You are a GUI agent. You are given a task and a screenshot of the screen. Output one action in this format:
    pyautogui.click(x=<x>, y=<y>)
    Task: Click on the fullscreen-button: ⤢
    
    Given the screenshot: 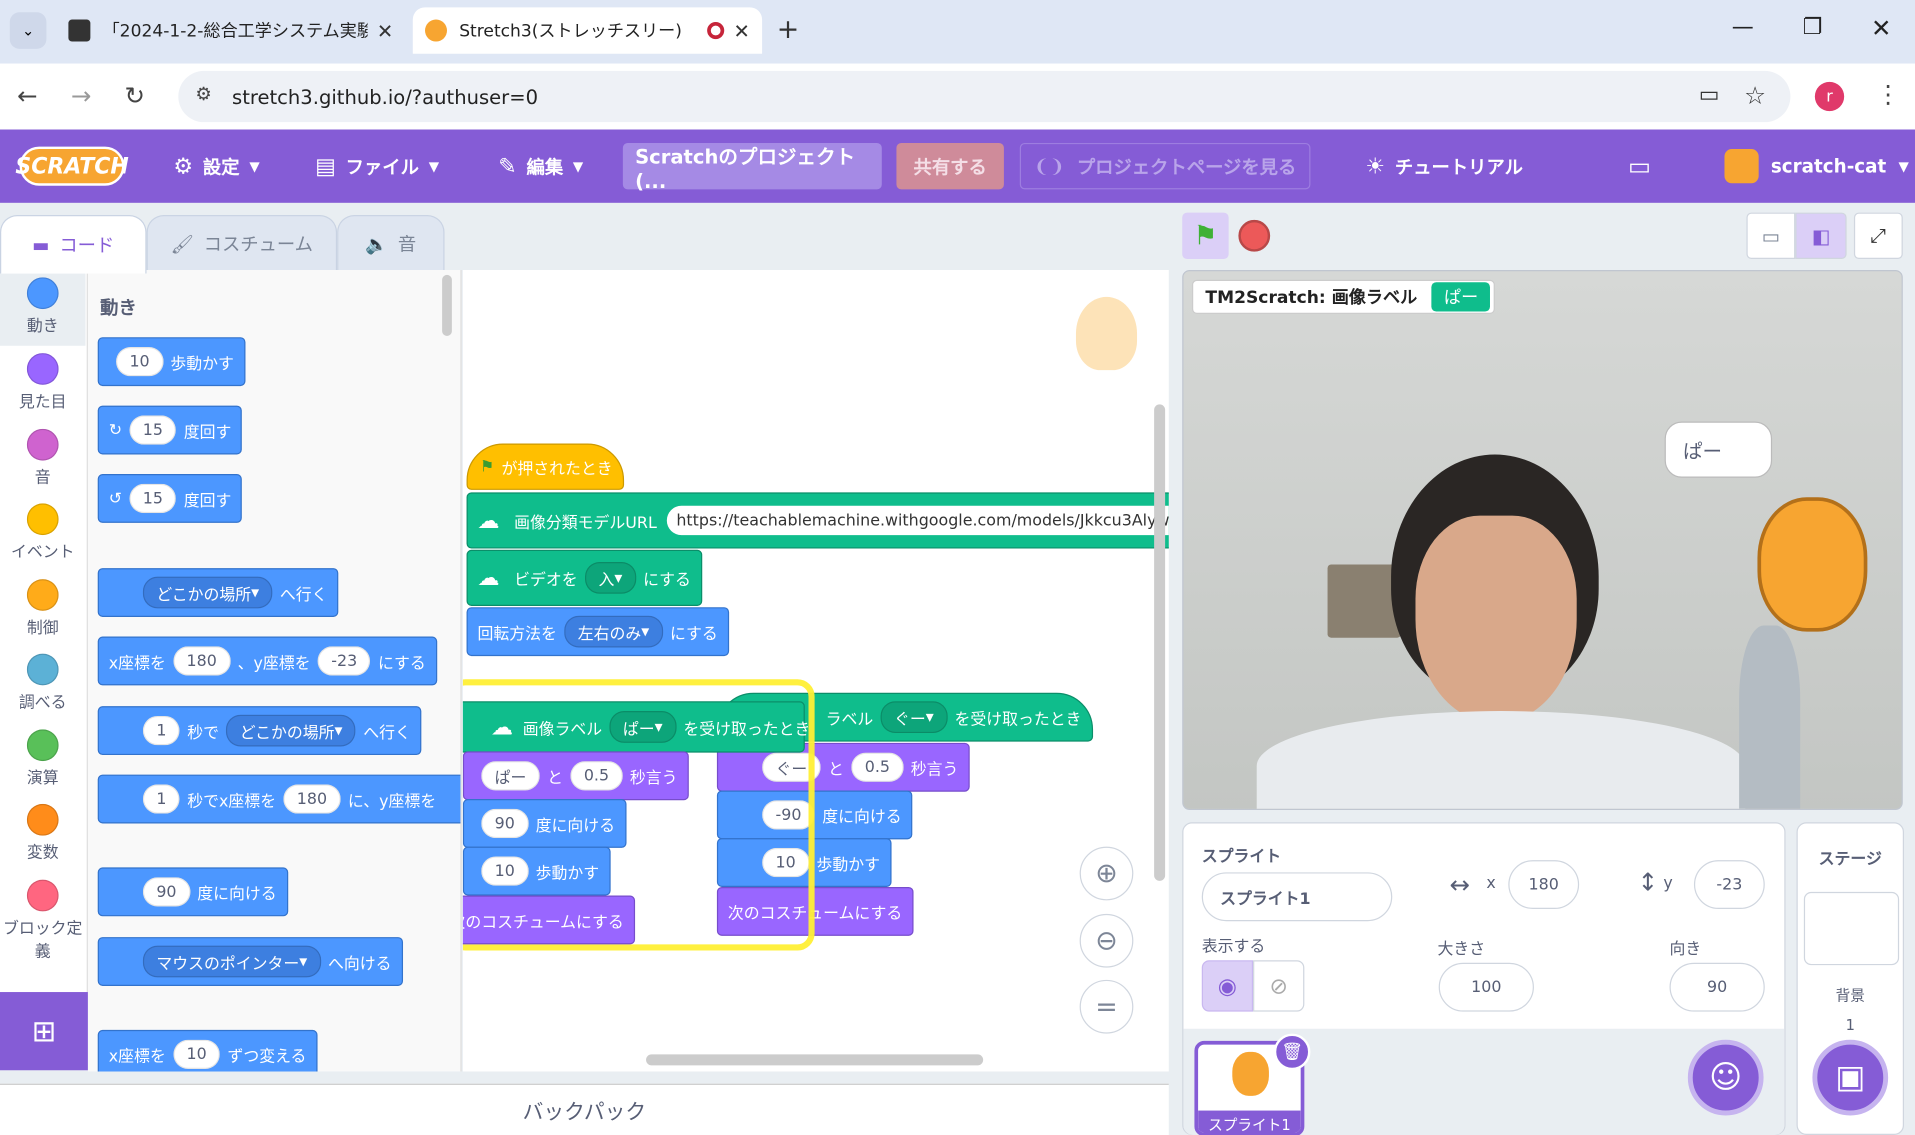 What is the action you would take?
    pyautogui.click(x=1878, y=236)
    